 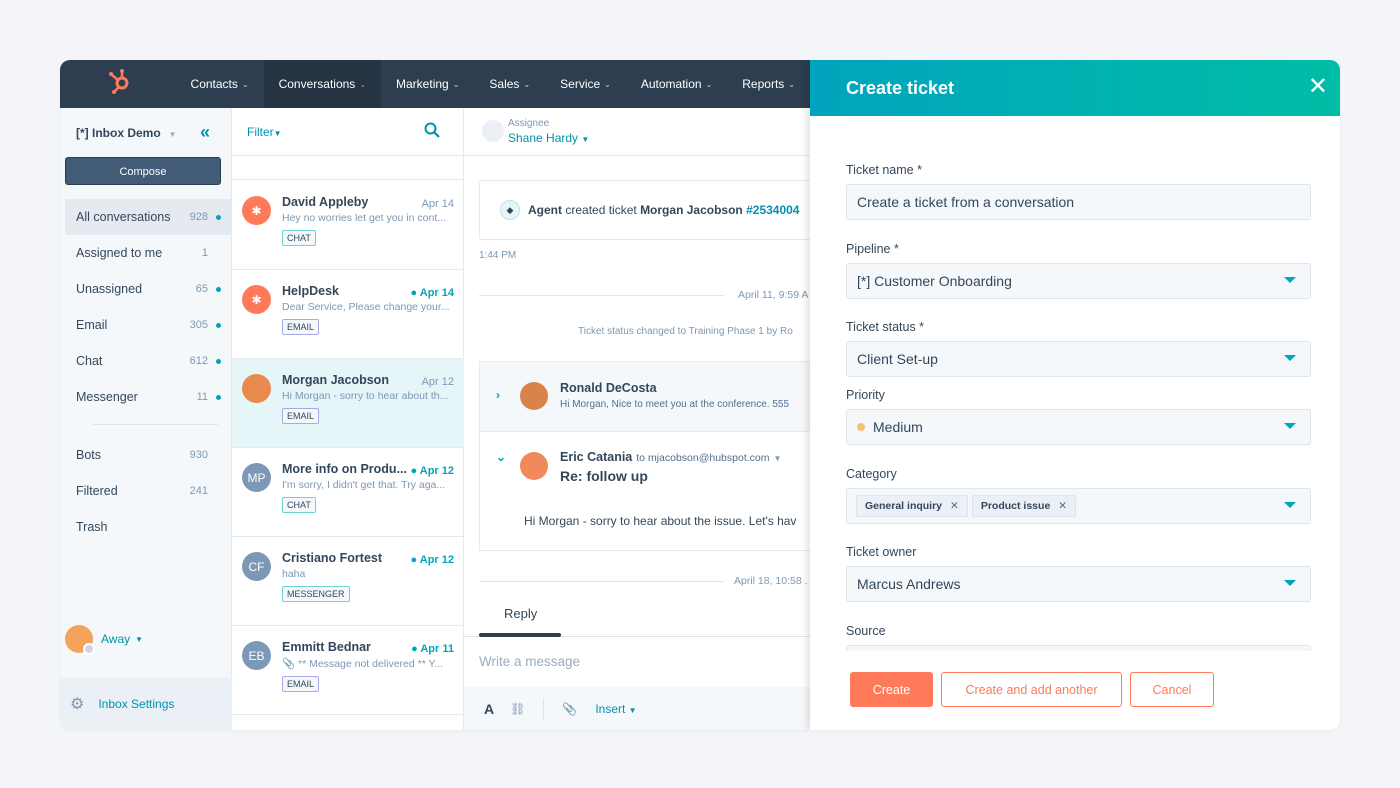 I want to click on nav-item-contacts: Contacts ⌄, so click(x=220, y=84).